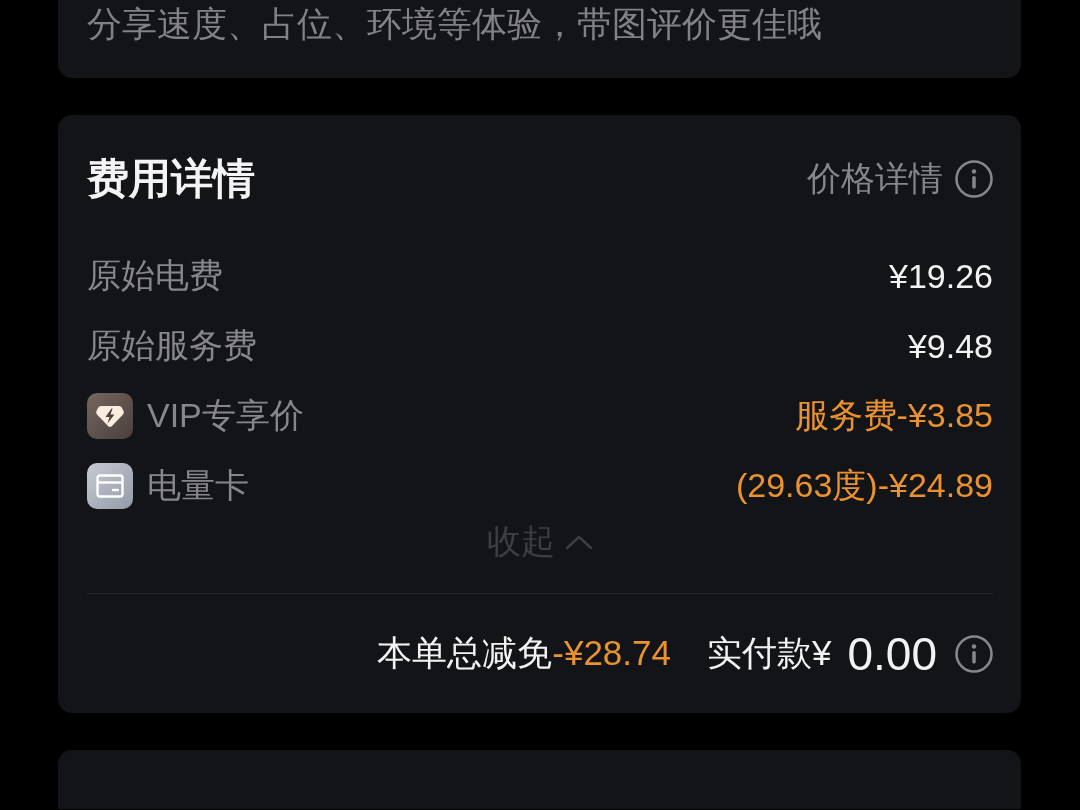 The image size is (1080, 810). What do you see at coordinates (171, 179) in the screenshot?
I see `card-title: 费用详情` at bounding box center [171, 179].